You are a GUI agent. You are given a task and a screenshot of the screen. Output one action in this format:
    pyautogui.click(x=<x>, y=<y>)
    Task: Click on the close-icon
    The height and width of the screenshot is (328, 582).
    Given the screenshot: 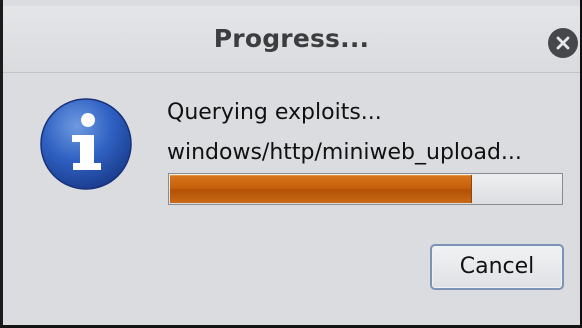 What is the action you would take?
    pyautogui.click(x=563, y=43)
    